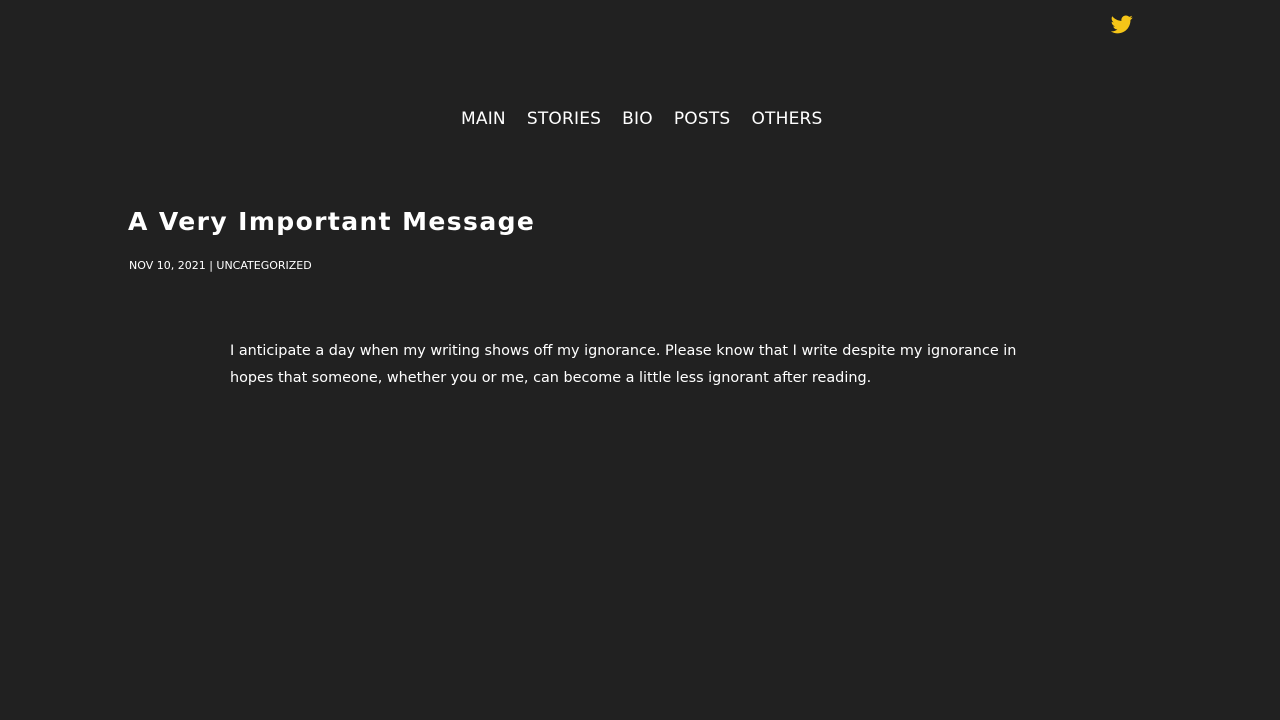 Image resolution: width=1280 pixels, height=720 pixels. I want to click on main-nav: MAIN STORIES BIO POSTS OTHERS, so click(642, 119).